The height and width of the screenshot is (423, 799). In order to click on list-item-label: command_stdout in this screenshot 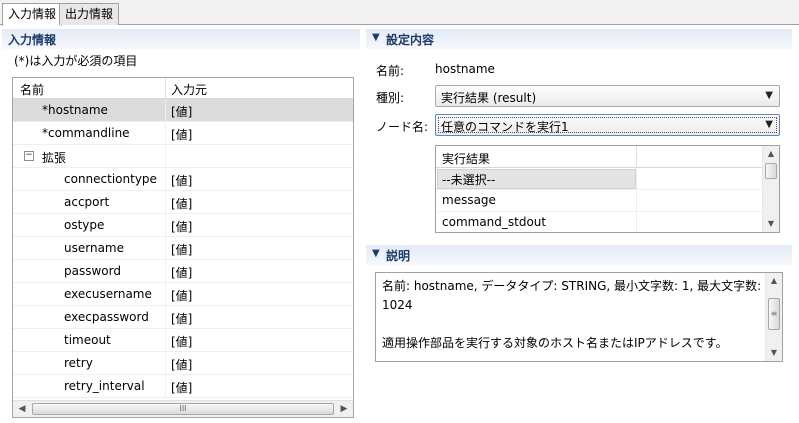, I will do `click(494, 222)`.